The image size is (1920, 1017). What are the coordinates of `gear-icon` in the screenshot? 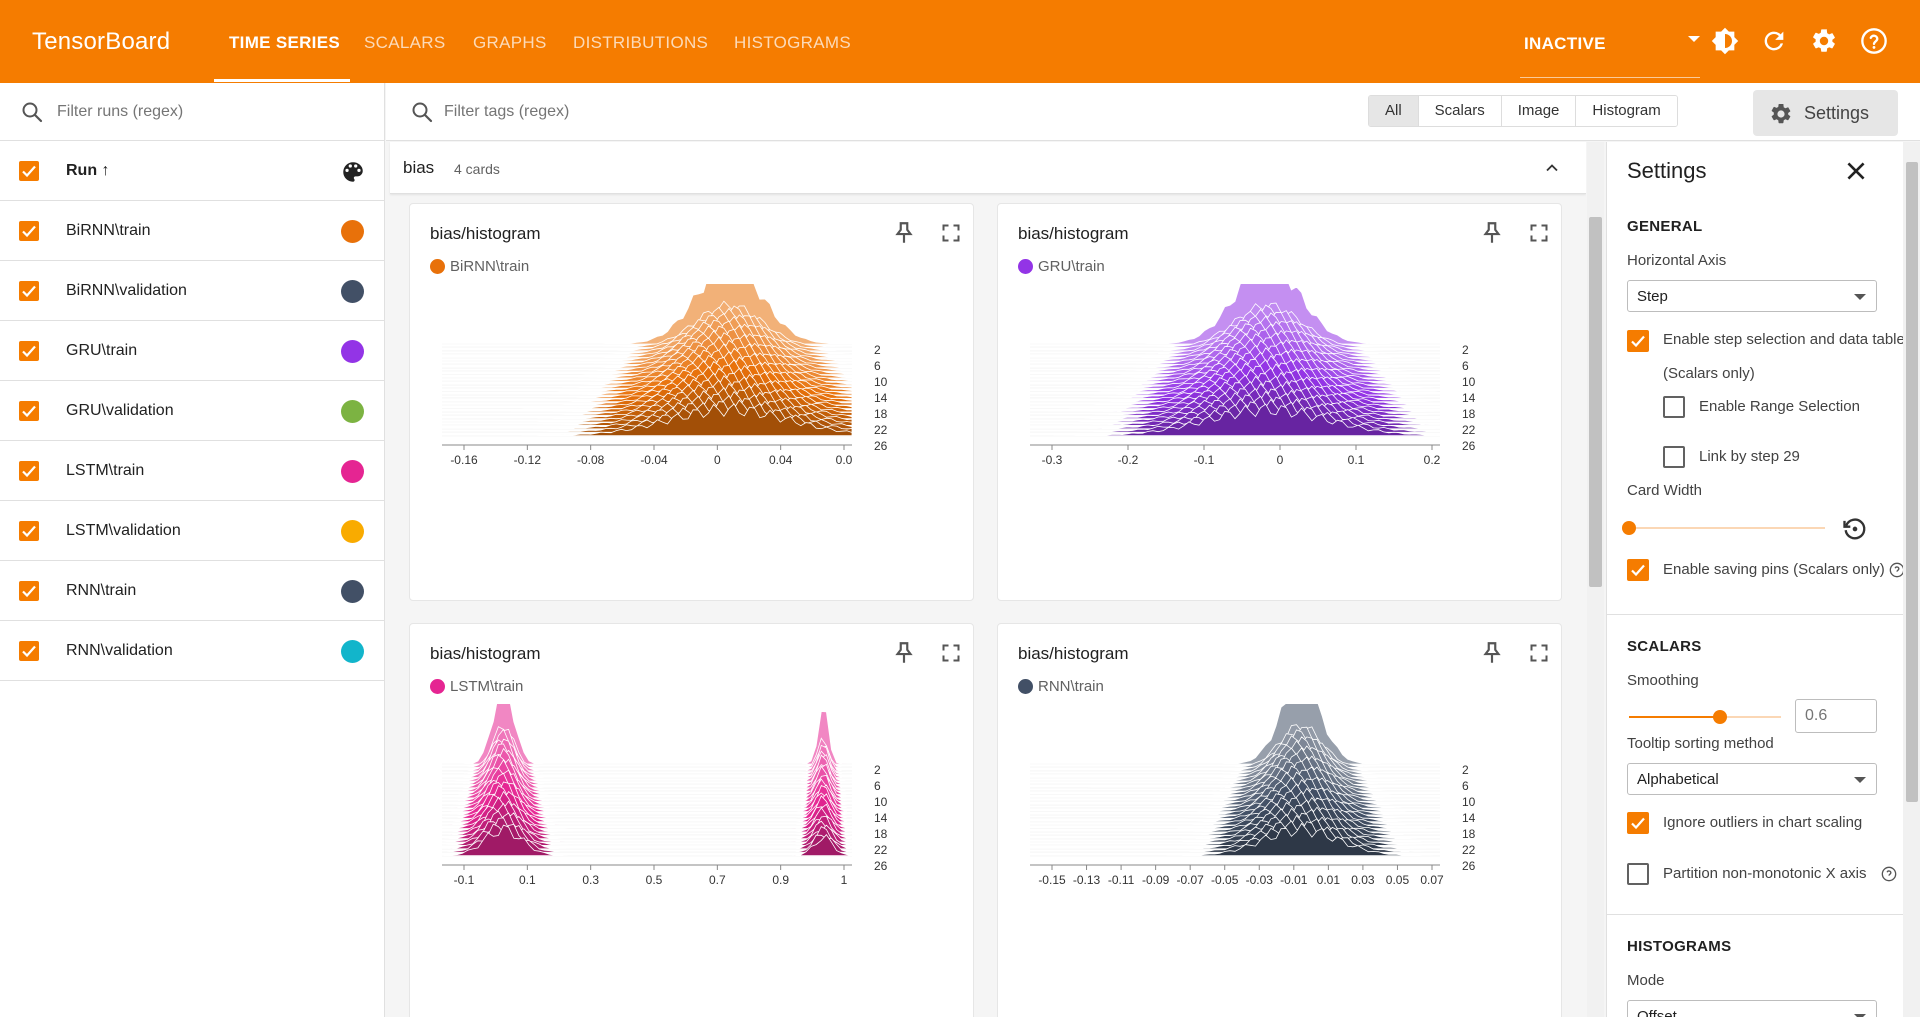 It's located at (1781, 113).